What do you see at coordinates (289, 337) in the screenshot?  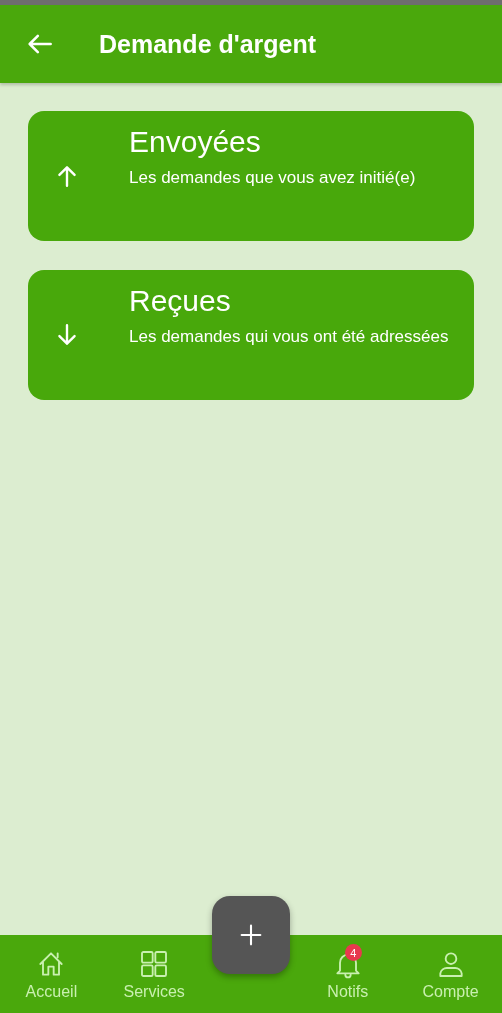 I see `card-description: Les demandes qui vous ont été adressées` at bounding box center [289, 337].